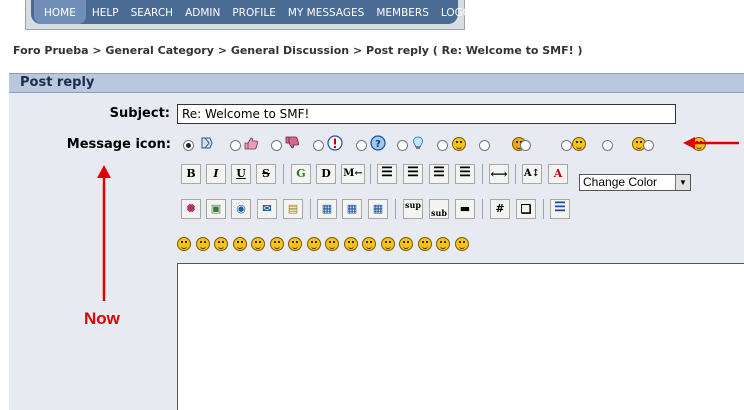  Describe the element at coordinates (57, 82) in the screenshot. I see `page-title: Post reply` at that location.